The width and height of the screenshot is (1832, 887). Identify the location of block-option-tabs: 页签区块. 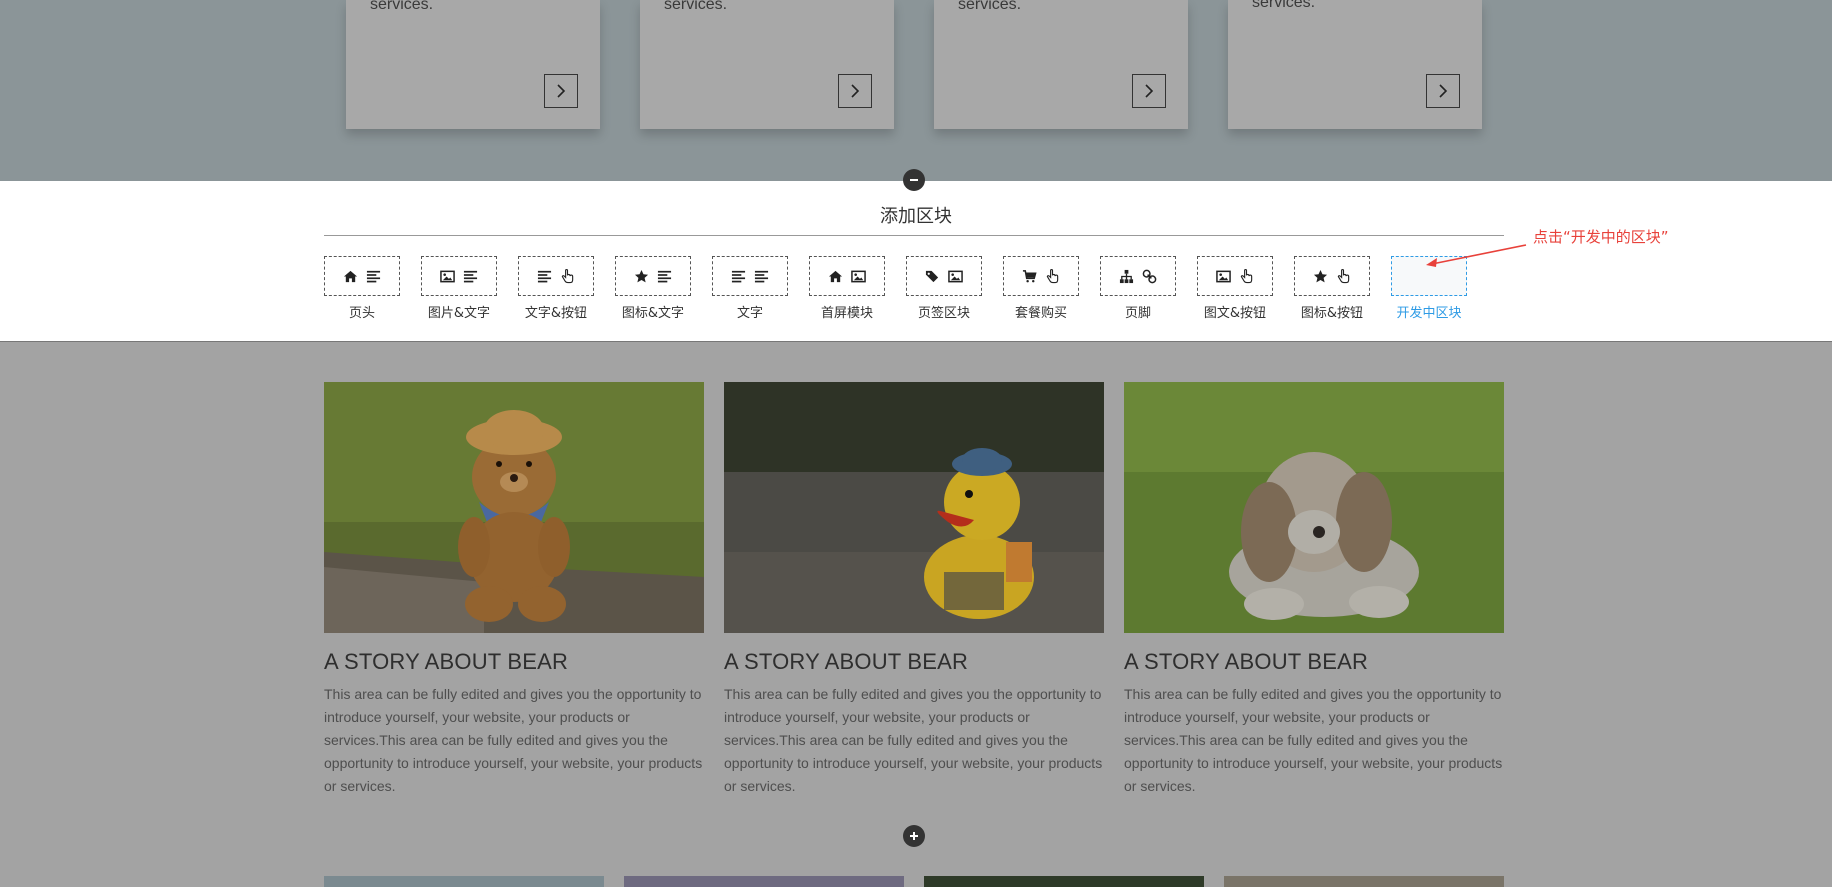
(944, 288).